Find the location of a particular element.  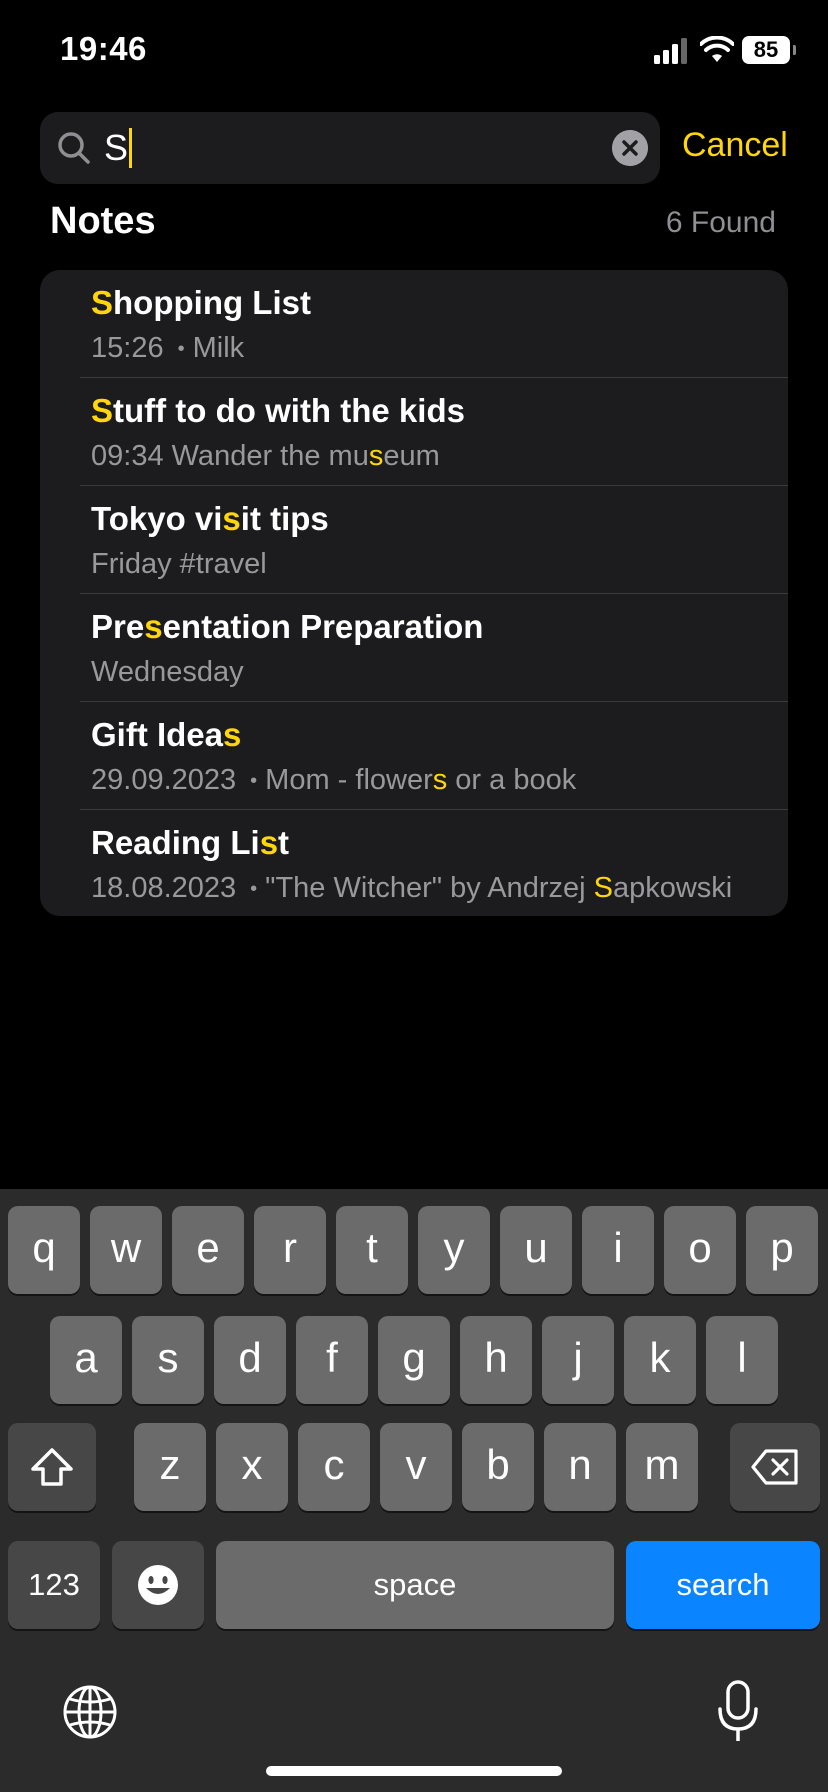

note-title: Reading List is located at coordinates (190, 843).